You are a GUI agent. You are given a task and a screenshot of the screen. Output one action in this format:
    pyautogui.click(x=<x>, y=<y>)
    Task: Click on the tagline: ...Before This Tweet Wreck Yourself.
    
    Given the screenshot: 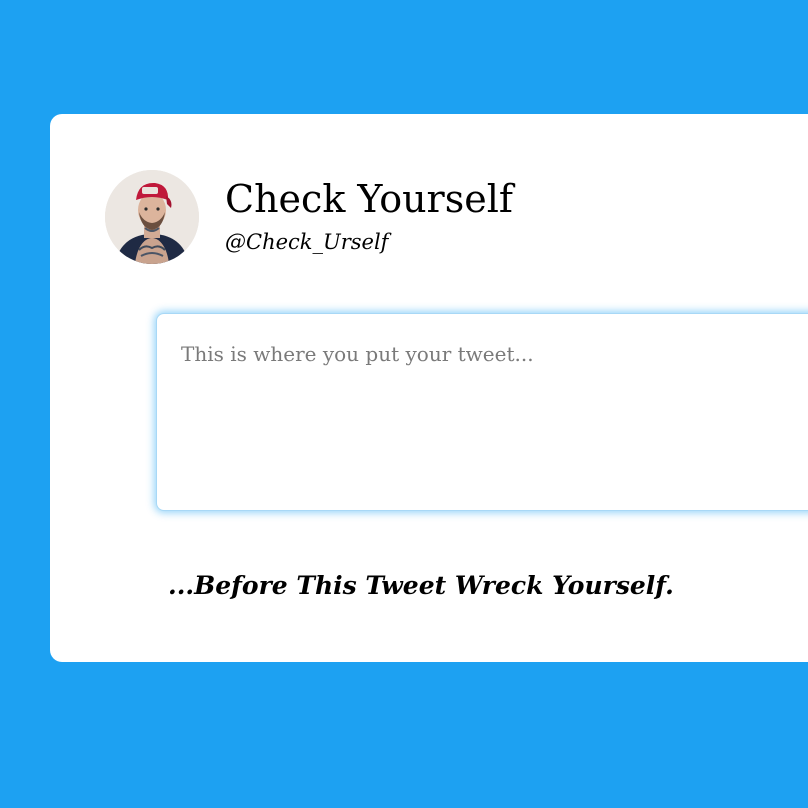 What is the action you would take?
    pyautogui.click(x=421, y=585)
    